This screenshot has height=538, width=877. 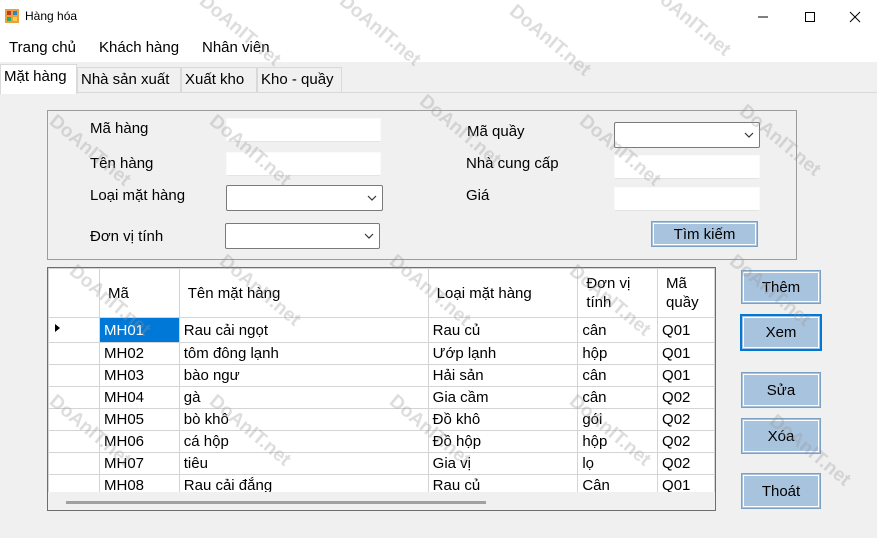 I want to click on cell-don-vi-tinh: lọ, so click(x=618, y=463).